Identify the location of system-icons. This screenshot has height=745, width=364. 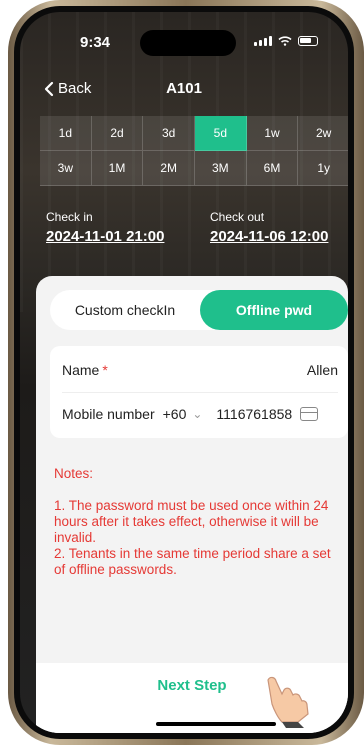
(286, 41).